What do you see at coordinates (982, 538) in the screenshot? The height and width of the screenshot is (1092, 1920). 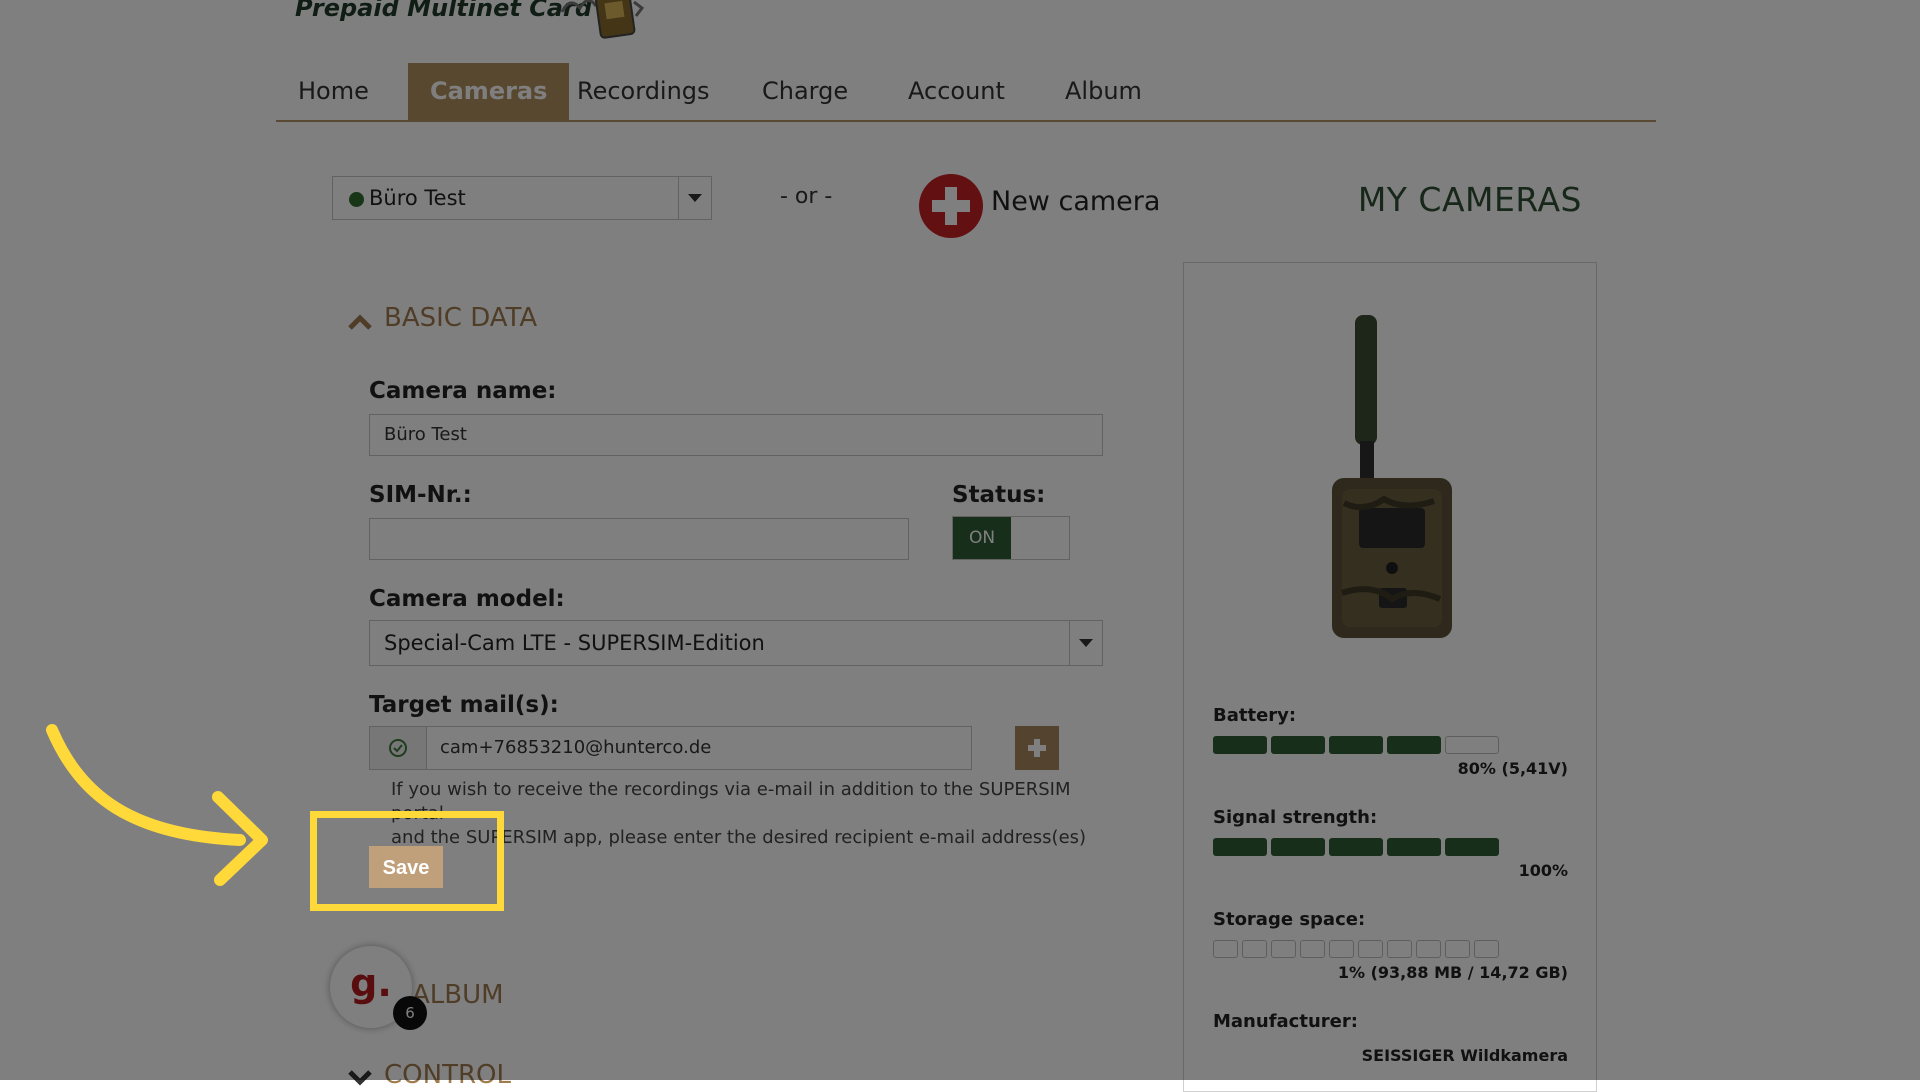 I see `status-on-label: ON` at bounding box center [982, 538].